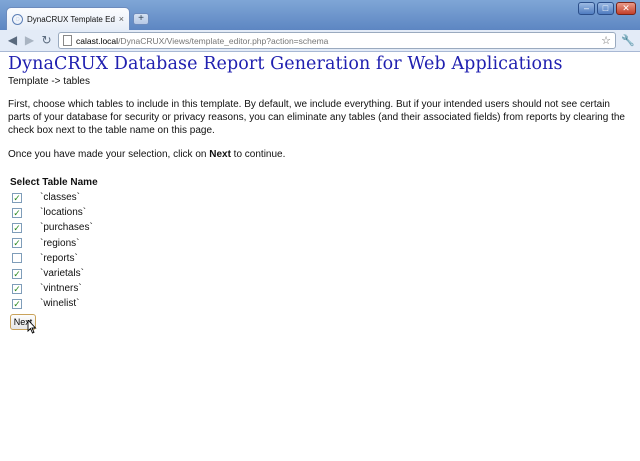 This screenshot has width=640, height=461. I want to click on table-name: `purchases`, so click(66, 228).